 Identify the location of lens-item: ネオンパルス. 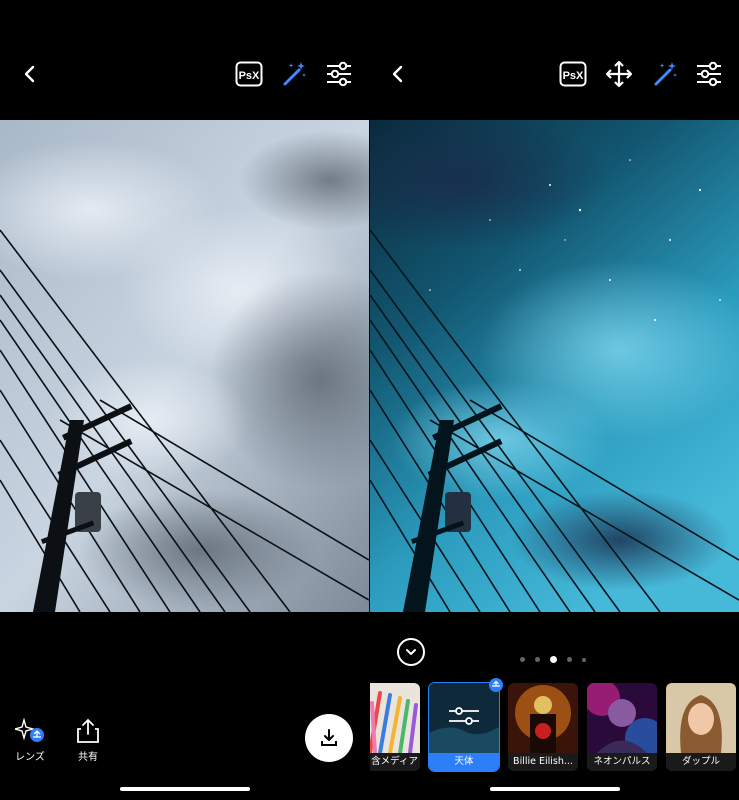
(622, 727).